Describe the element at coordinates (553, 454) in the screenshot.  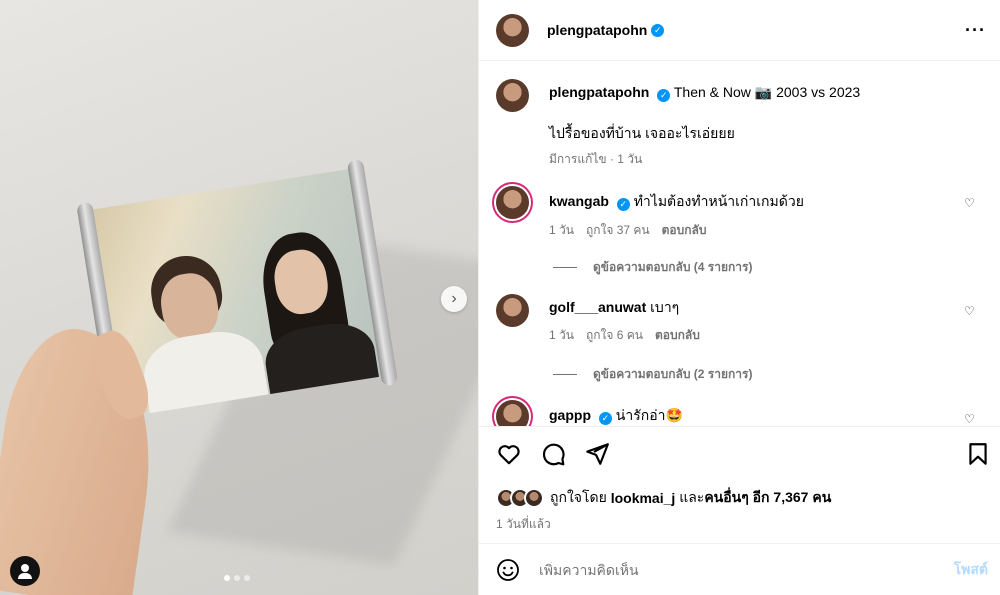
I see `comment-icon` at that location.